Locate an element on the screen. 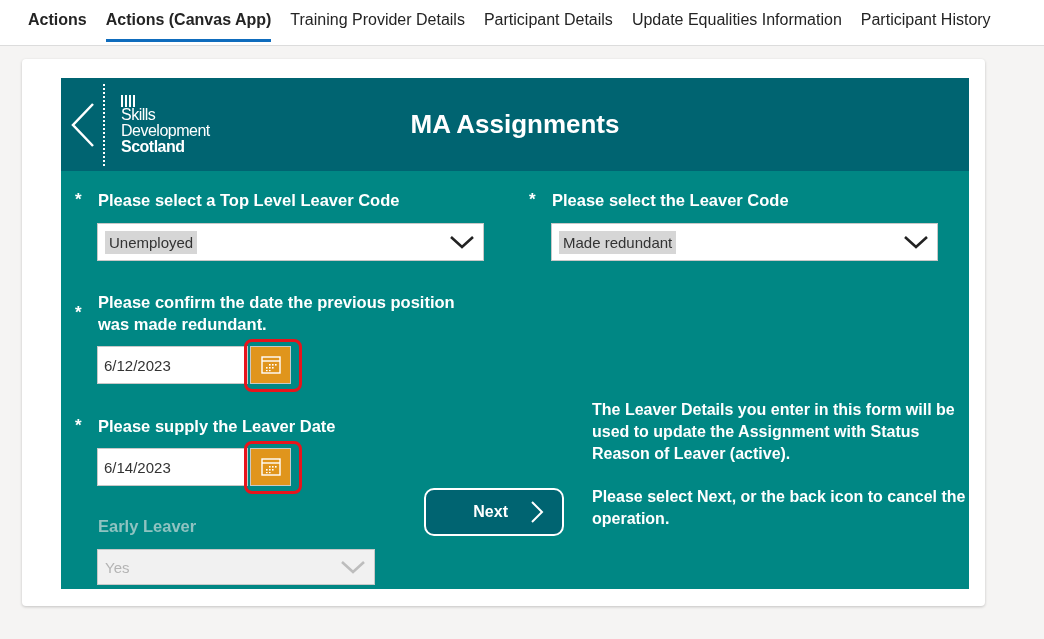 Image resolution: width=1044 pixels, height=639 pixels. dropdown: Unemployed is located at coordinates (290, 242).